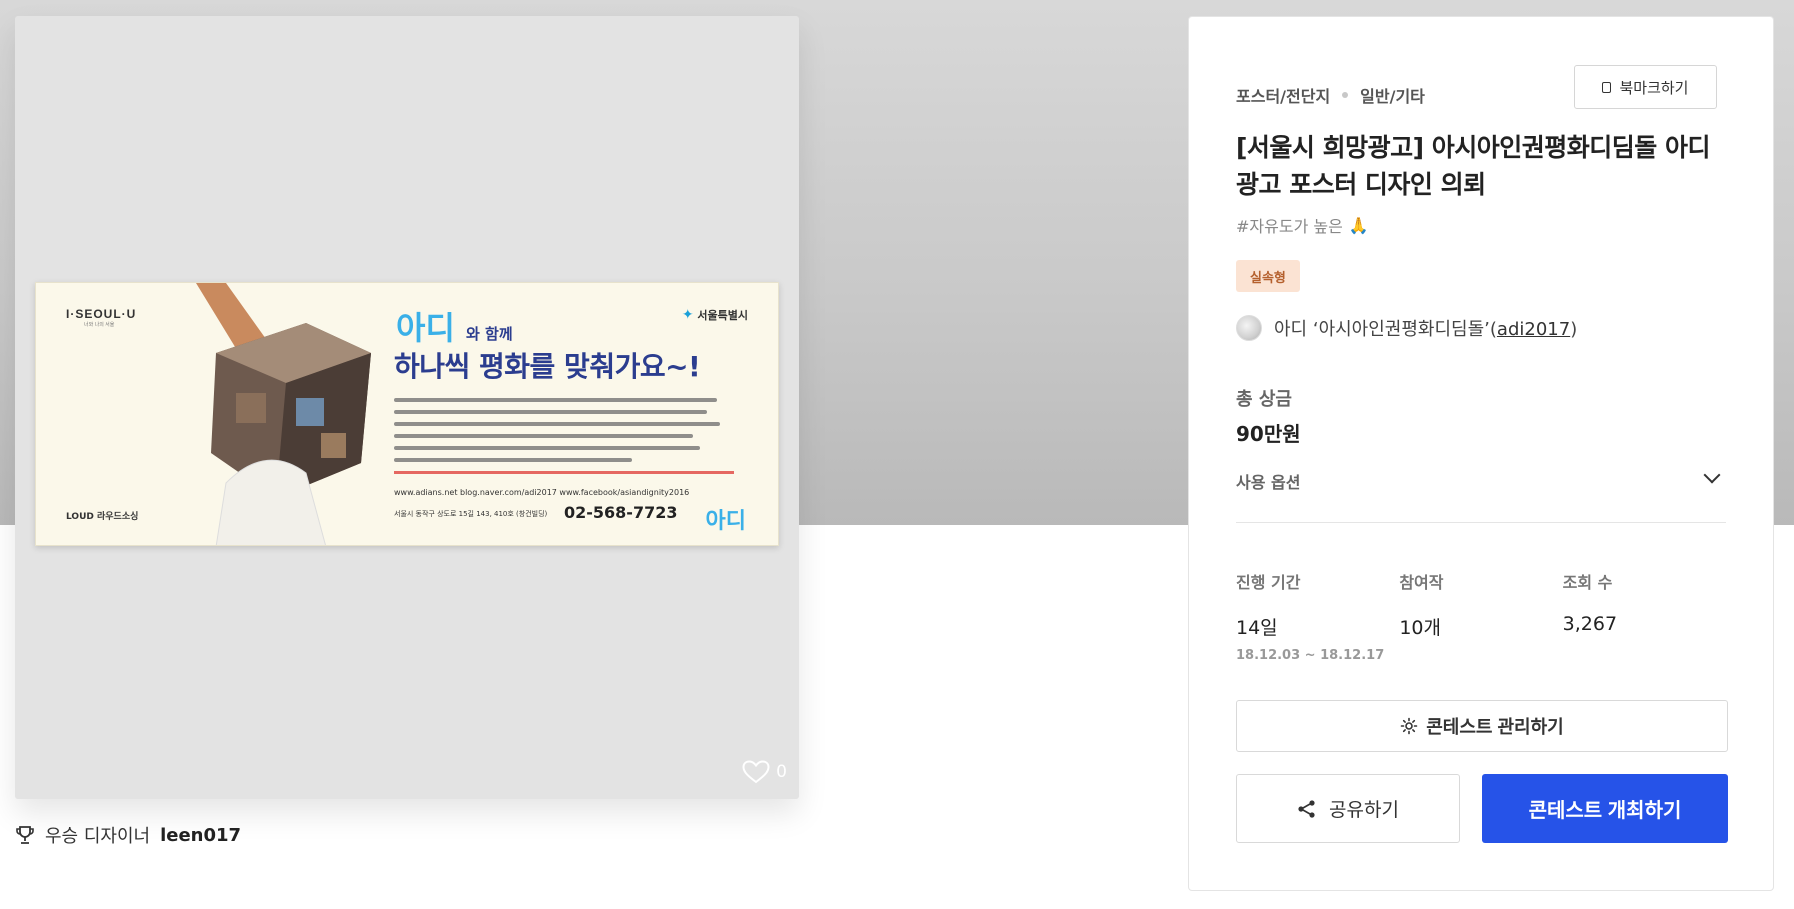 The width and height of the screenshot is (1794, 909). What do you see at coordinates (1317, 616) in the screenshot?
I see `stat-duration: 진행 기간 14일 18.12.03 ~ 18.12.17` at bounding box center [1317, 616].